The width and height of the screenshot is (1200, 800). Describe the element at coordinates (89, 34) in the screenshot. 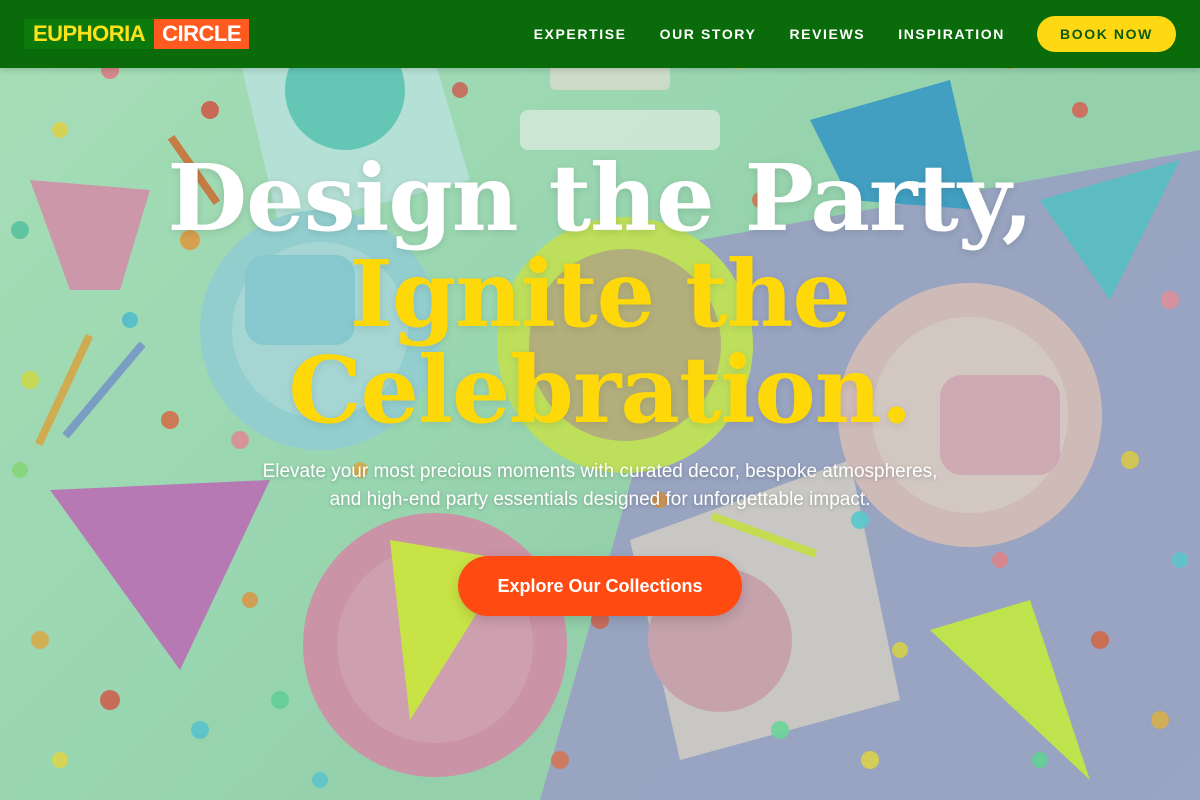

I see `brand-logo-part1: EUPHORIA` at that location.